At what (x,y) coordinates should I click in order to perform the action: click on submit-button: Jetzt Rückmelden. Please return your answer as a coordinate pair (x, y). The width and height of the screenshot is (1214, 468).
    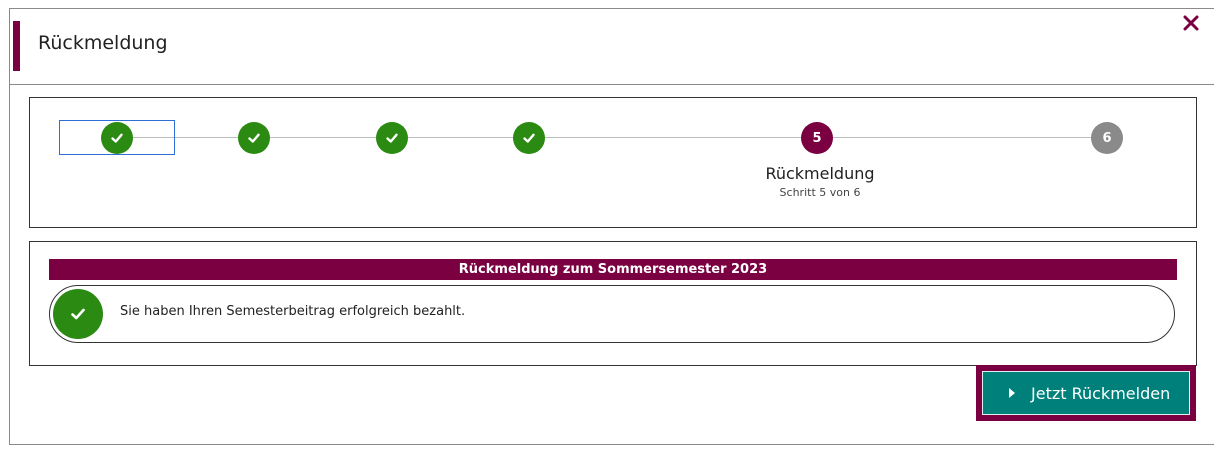
    Looking at the image, I should click on (1086, 393).